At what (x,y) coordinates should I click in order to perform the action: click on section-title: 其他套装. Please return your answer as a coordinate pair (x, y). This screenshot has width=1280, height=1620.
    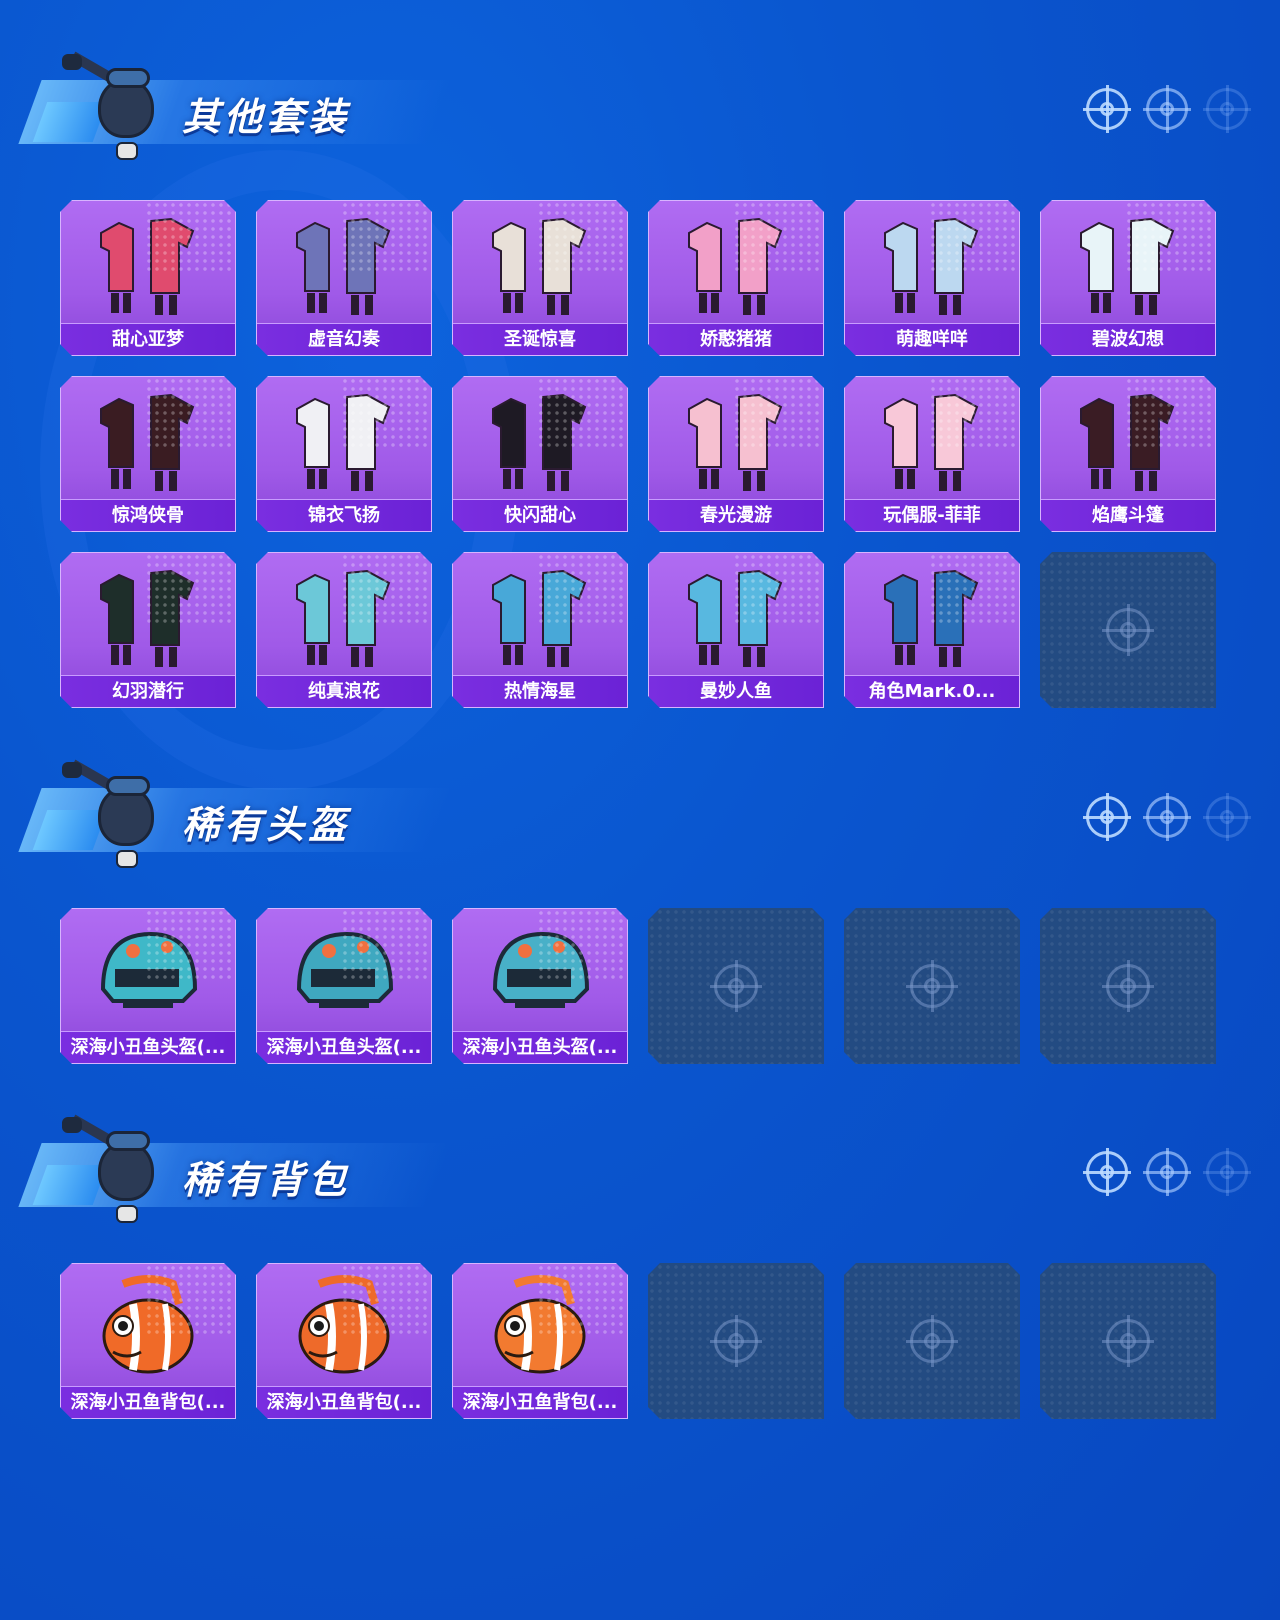
    Looking at the image, I should click on (266, 117).